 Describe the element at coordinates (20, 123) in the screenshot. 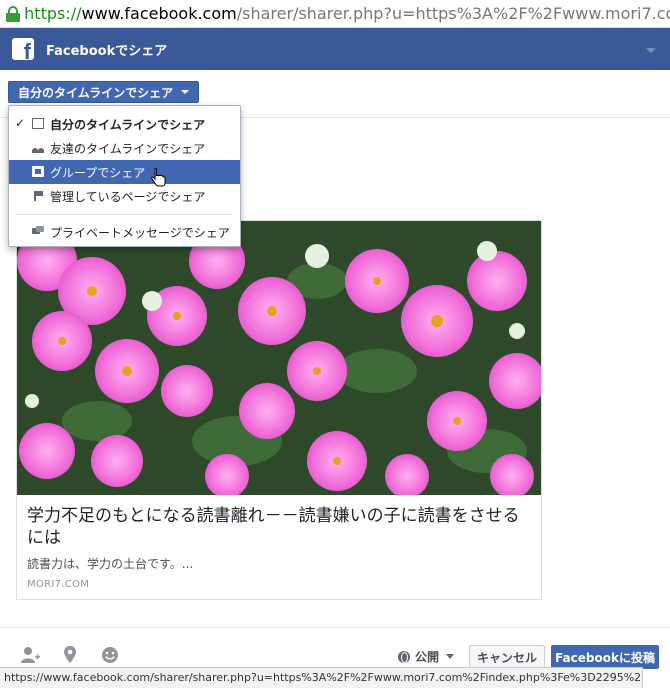

I see `check-icon: ✓` at that location.